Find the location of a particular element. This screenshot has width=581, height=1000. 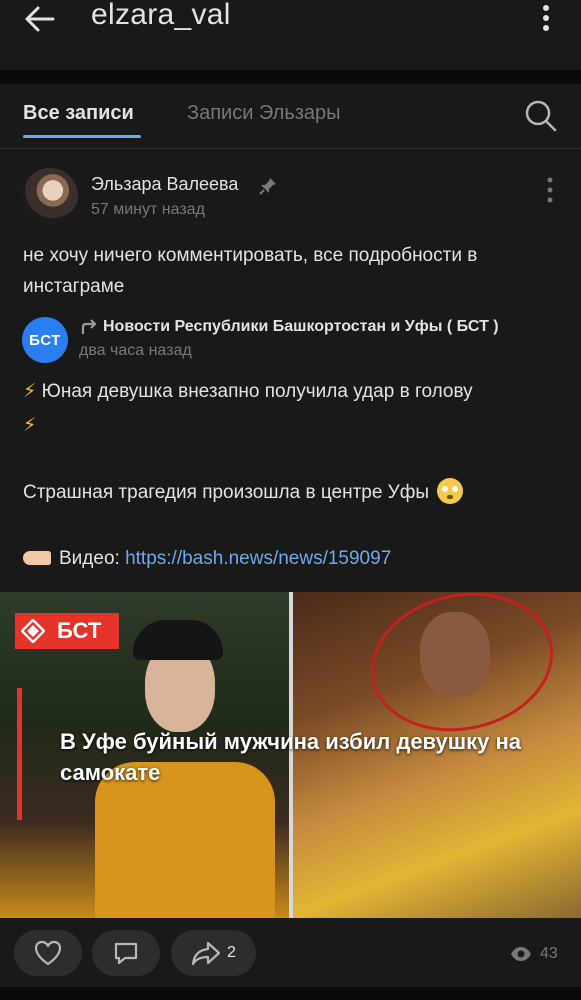

share-button: 2 is located at coordinates (213, 953).